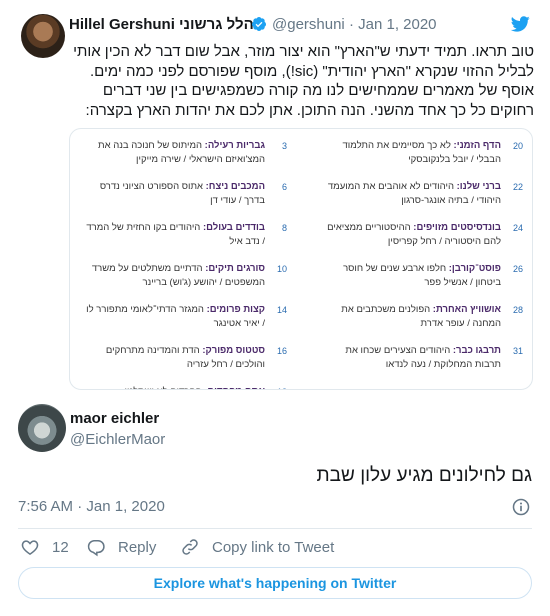 Image resolution: width=550 pixels, height=616 pixels. What do you see at coordinates (258, 24) in the screenshot?
I see `verified-badge-icon` at bounding box center [258, 24].